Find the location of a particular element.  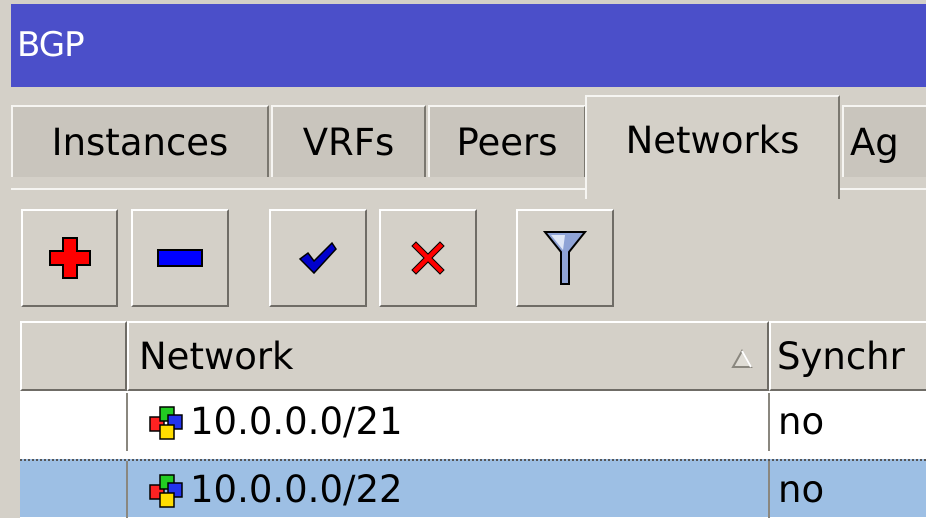

x-icon is located at coordinates (428, 258).